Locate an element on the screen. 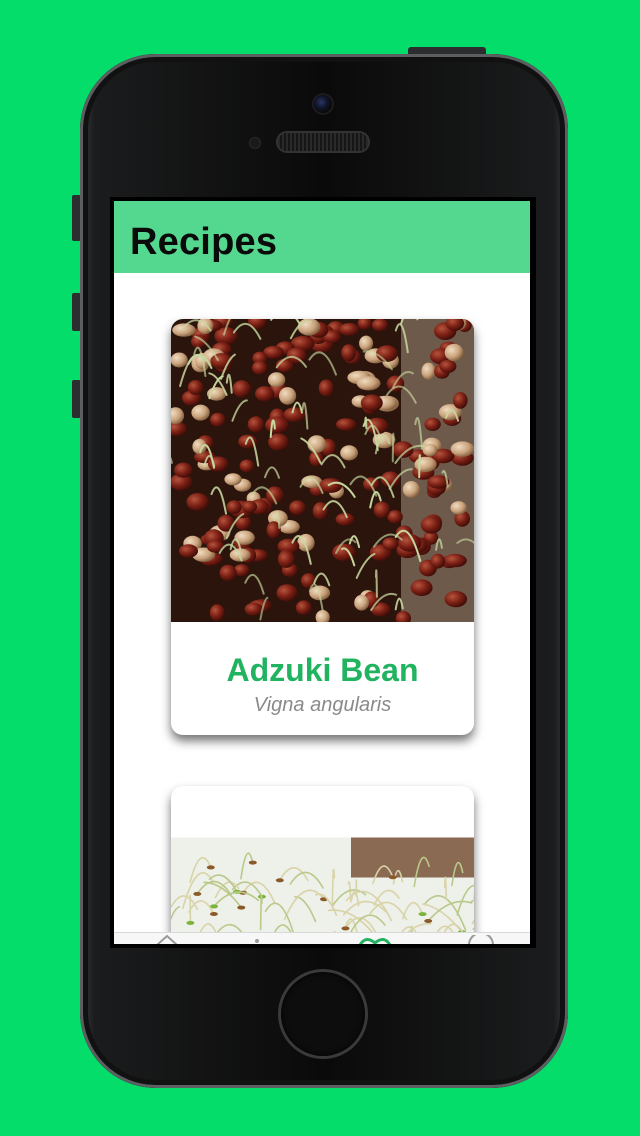 Image resolution: width=640 pixels, height=1136 pixels. home-button is located at coordinates (323, 1014).